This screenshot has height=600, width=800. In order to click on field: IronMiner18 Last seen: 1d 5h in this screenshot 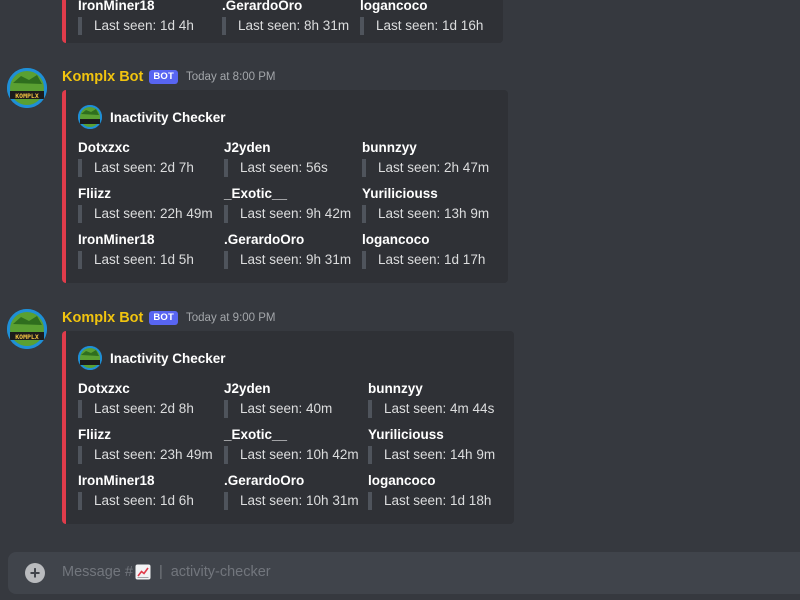, I will do `click(136, 250)`.